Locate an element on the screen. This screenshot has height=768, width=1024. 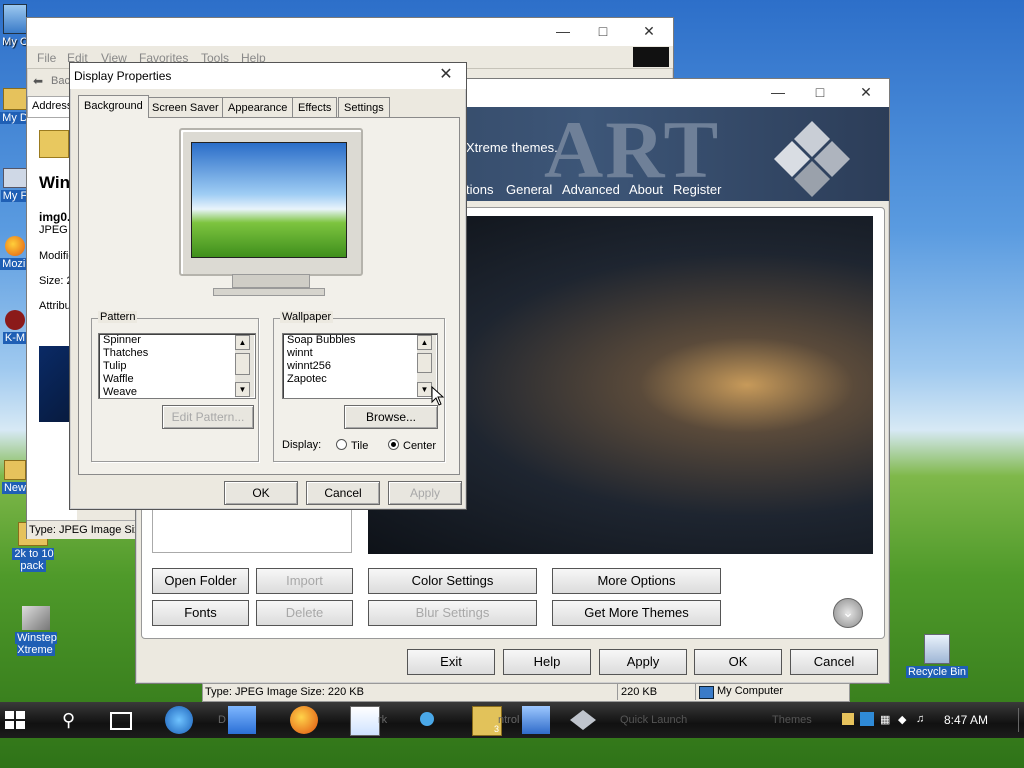
tab-effects: Effects is located at coordinates (315, 107).